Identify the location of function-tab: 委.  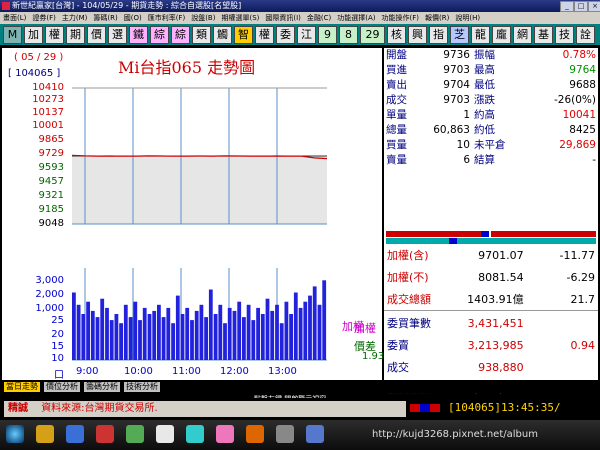
(285, 35).